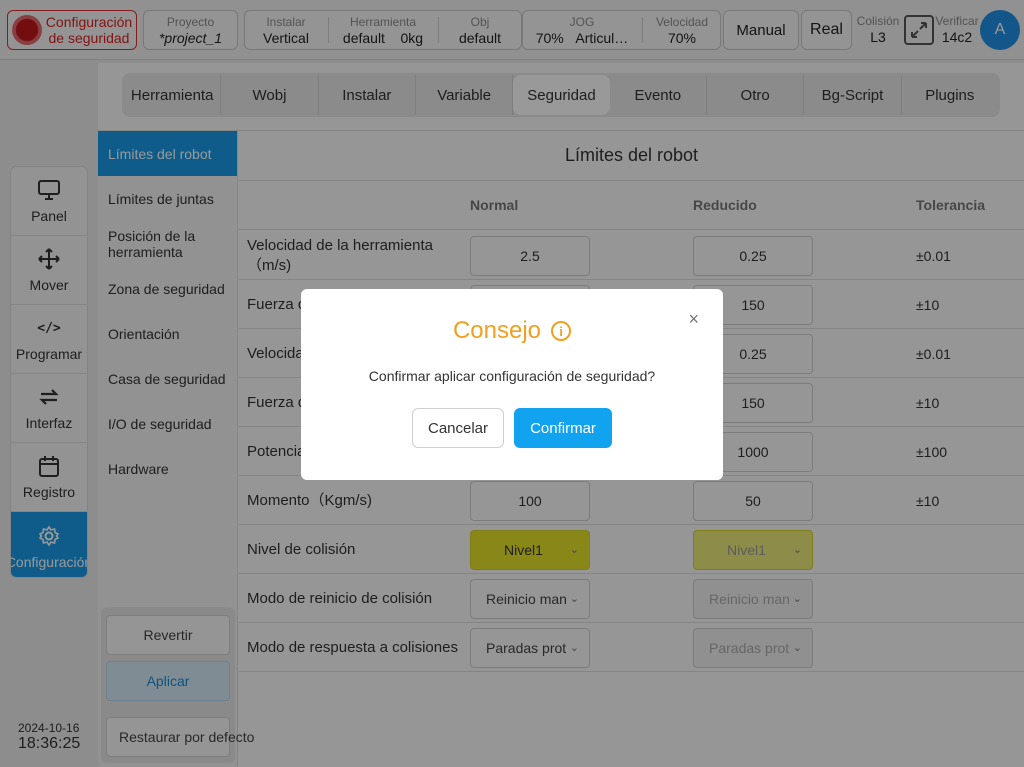  I want to click on confirm-button: Confirmar, so click(563, 428).